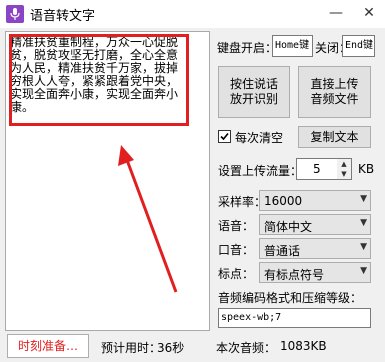 Image resolution: width=385 pixels, height=362 pixels. What do you see at coordinates (246, 348) in the screenshot?
I see `audio-size-label: 本次音频：` at bounding box center [246, 348].